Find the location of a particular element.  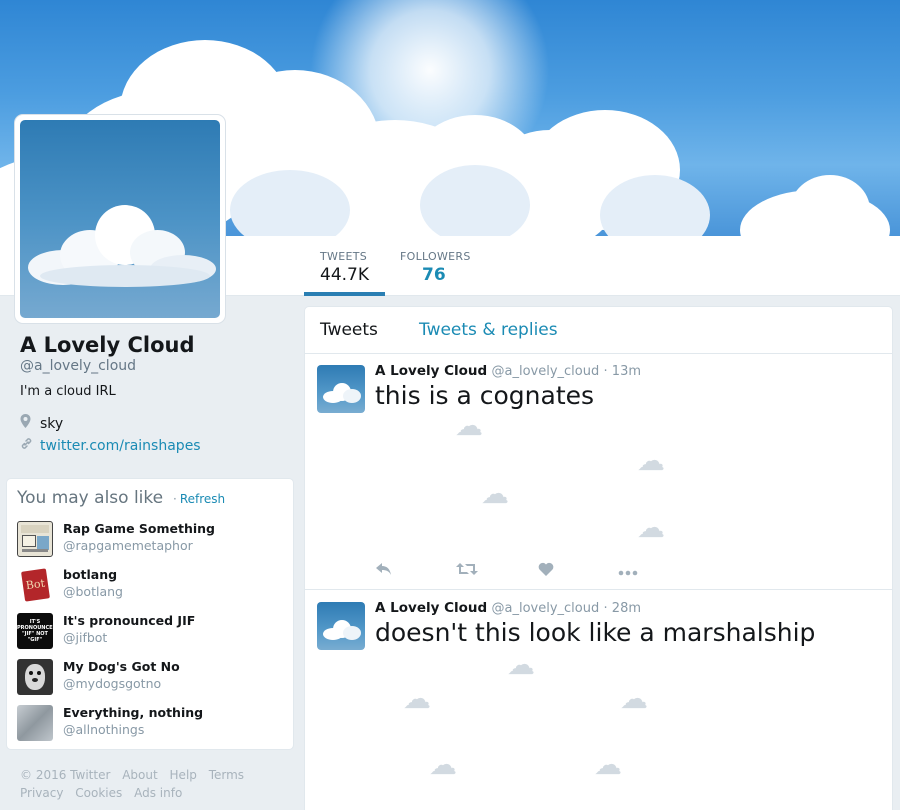

suggestion-handle: @allnothings is located at coordinates (104, 729).